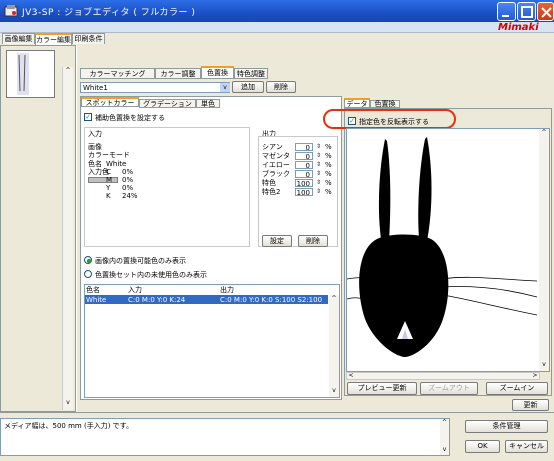 The height and width of the screenshot is (461, 554). What do you see at coordinates (208, 103) in the screenshot?
I see `tab-single-color: 単色` at bounding box center [208, 103].